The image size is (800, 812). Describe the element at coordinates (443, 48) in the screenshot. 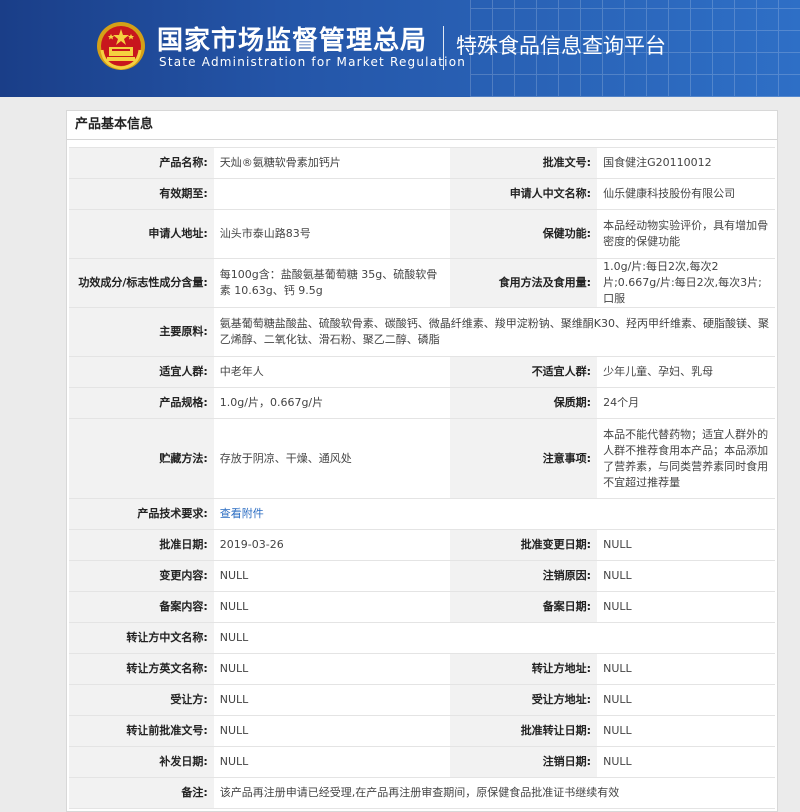

I see `title-divider` at that location.